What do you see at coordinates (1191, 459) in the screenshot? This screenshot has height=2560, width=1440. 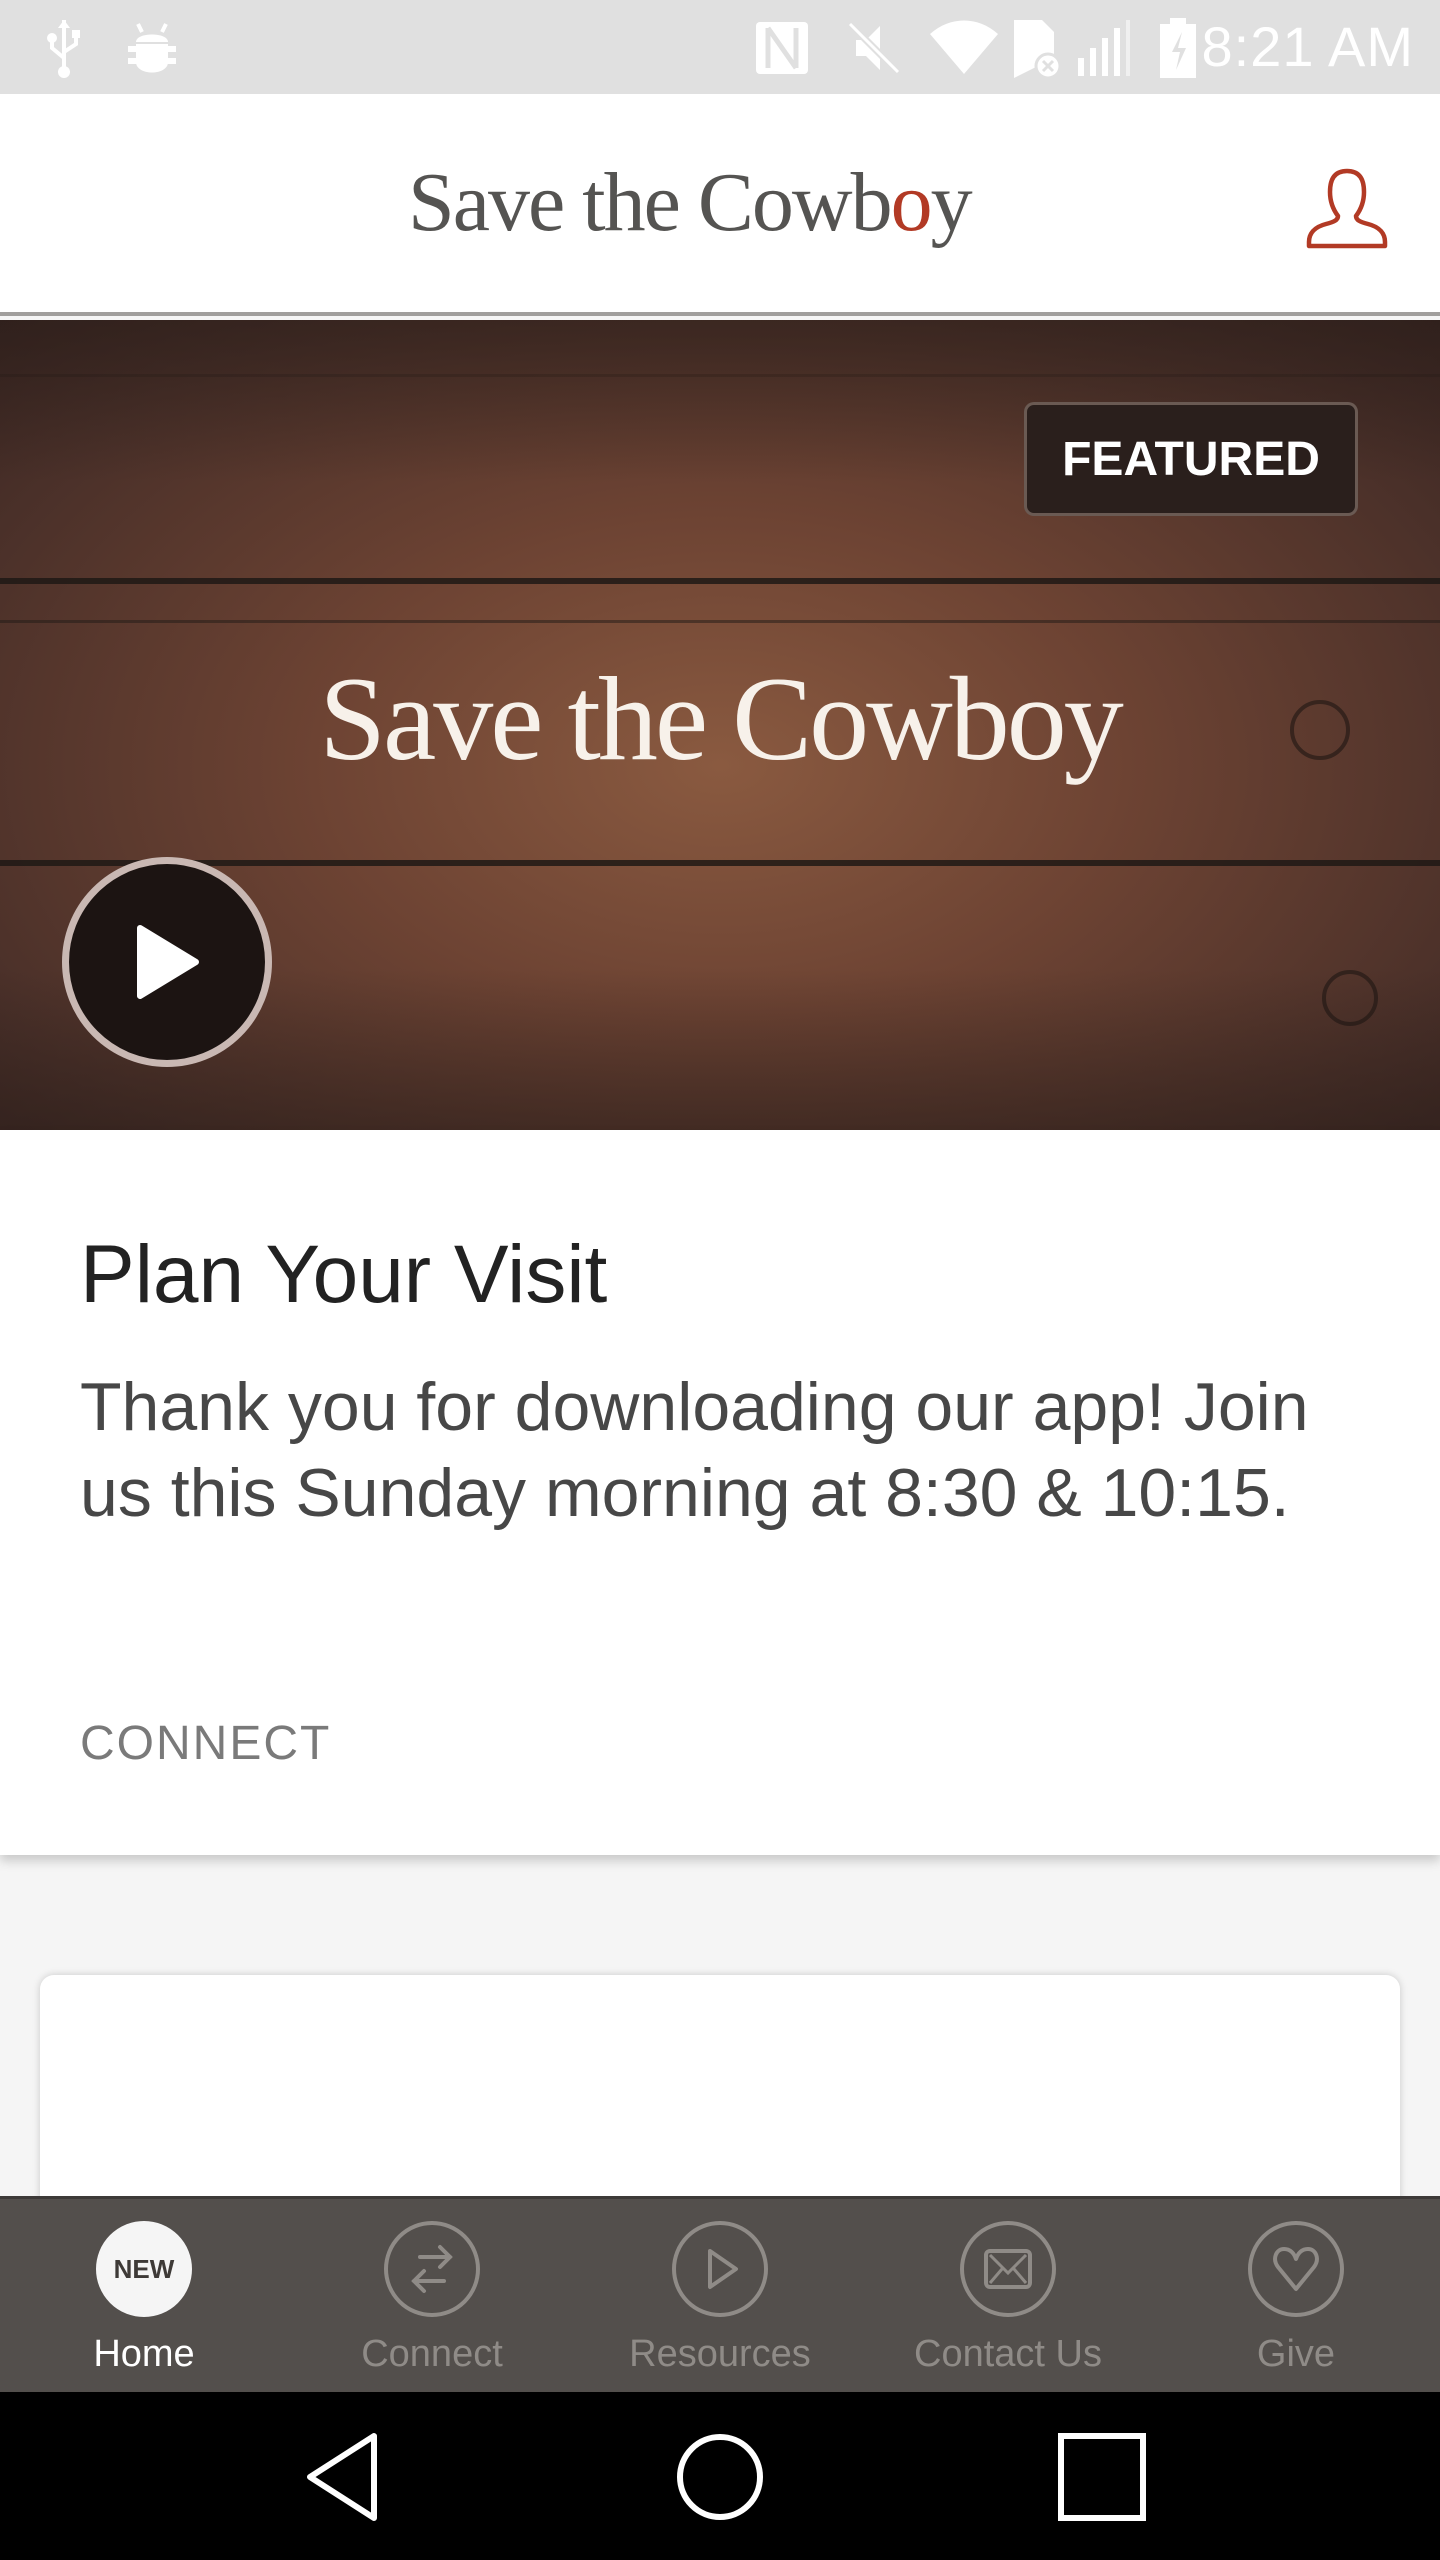 I see `featured-badge: FEATURED` at bounding box center [1191, 459].